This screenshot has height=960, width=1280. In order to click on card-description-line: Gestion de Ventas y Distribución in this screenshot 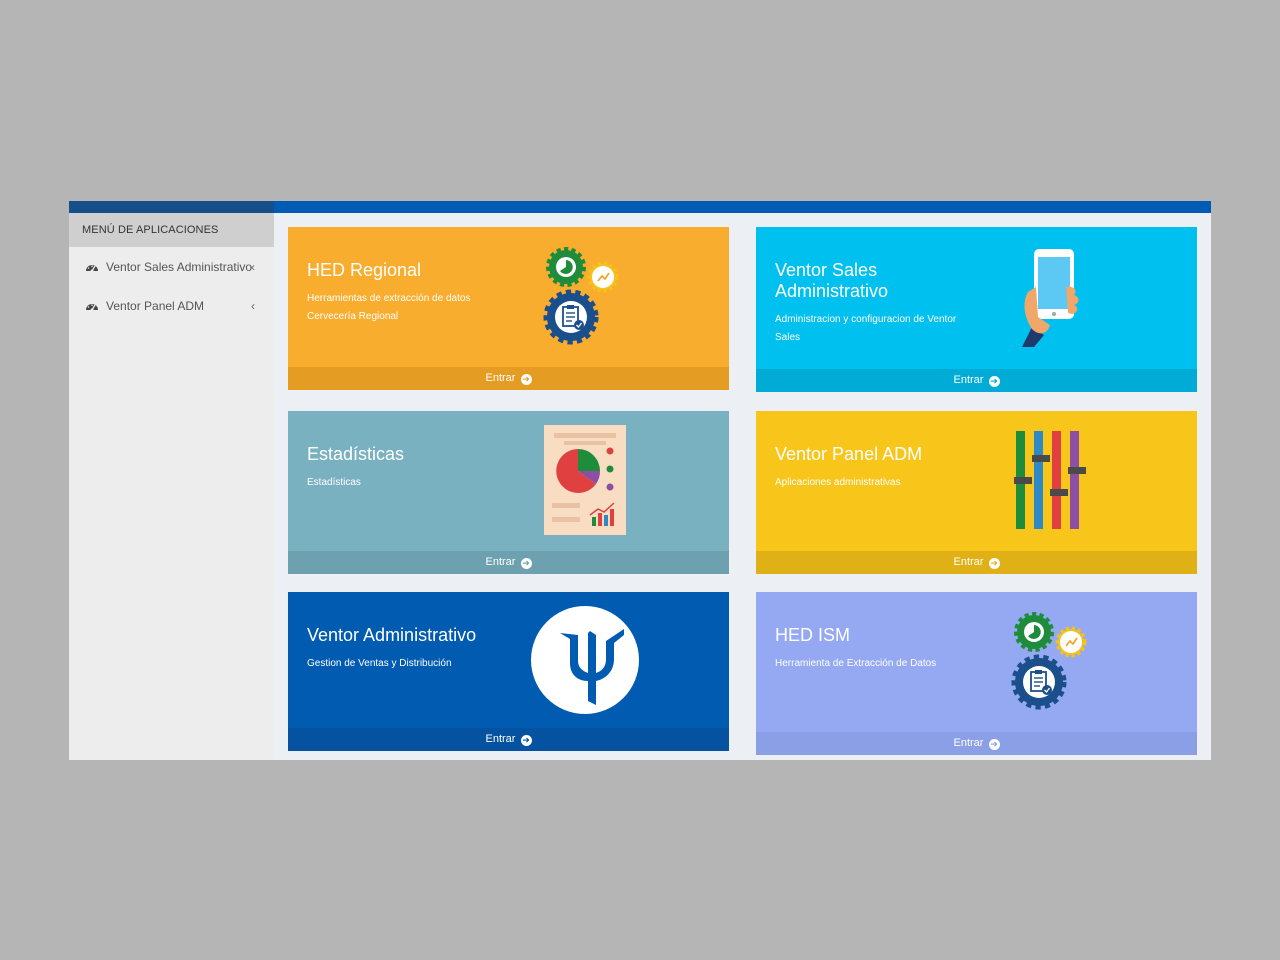, I will do `click(379, 663)`.